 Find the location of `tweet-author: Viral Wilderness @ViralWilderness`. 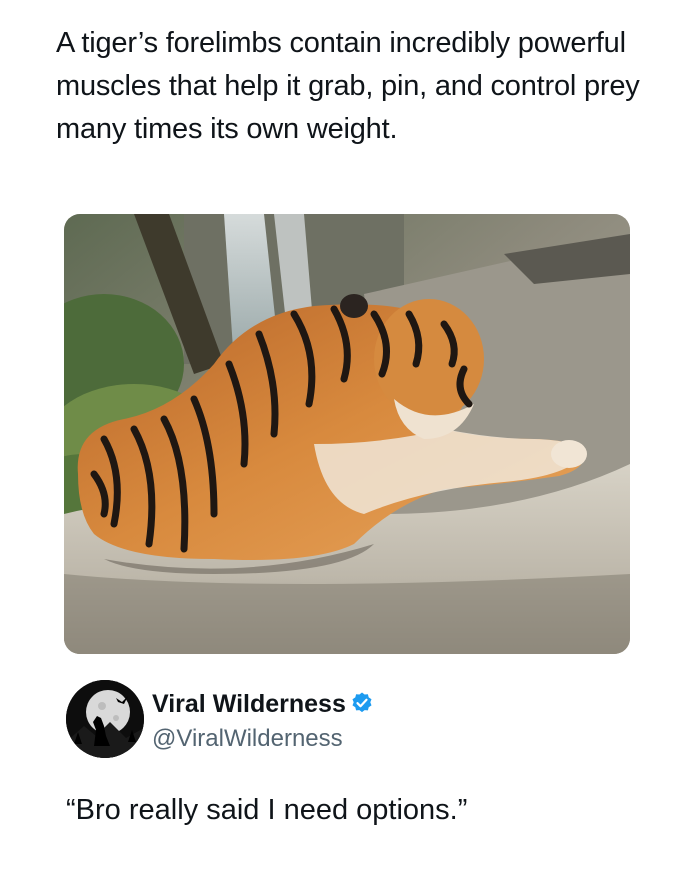

tweet-author: Viral Wilderness @ViralWilderness is located at coordinates (344, 720).